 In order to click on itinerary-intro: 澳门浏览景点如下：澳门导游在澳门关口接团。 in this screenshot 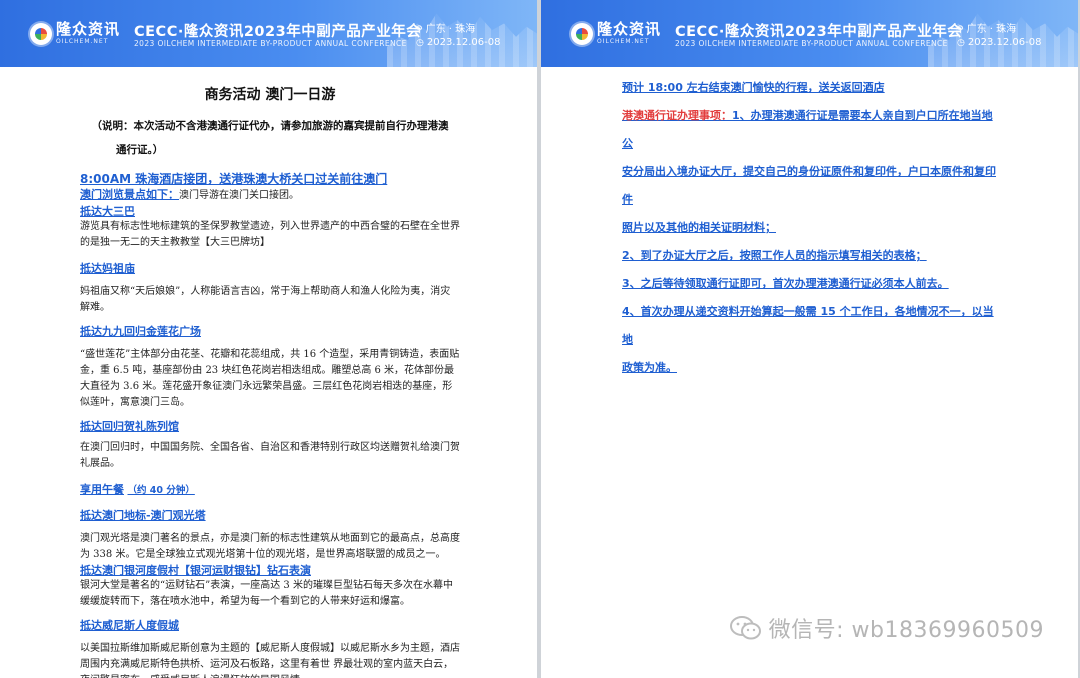, I will do `click(270, 195)`.